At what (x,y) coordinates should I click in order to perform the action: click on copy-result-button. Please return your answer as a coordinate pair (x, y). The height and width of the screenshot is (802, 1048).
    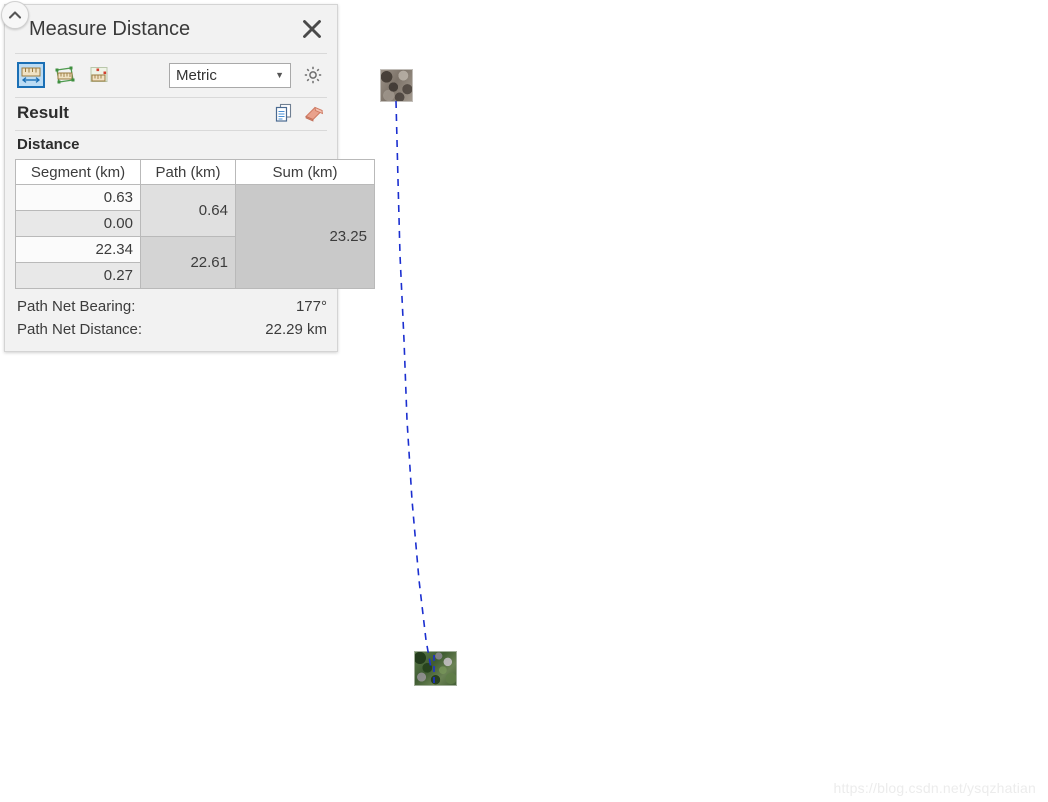
    Looking at the image, I should click on (284, 113).